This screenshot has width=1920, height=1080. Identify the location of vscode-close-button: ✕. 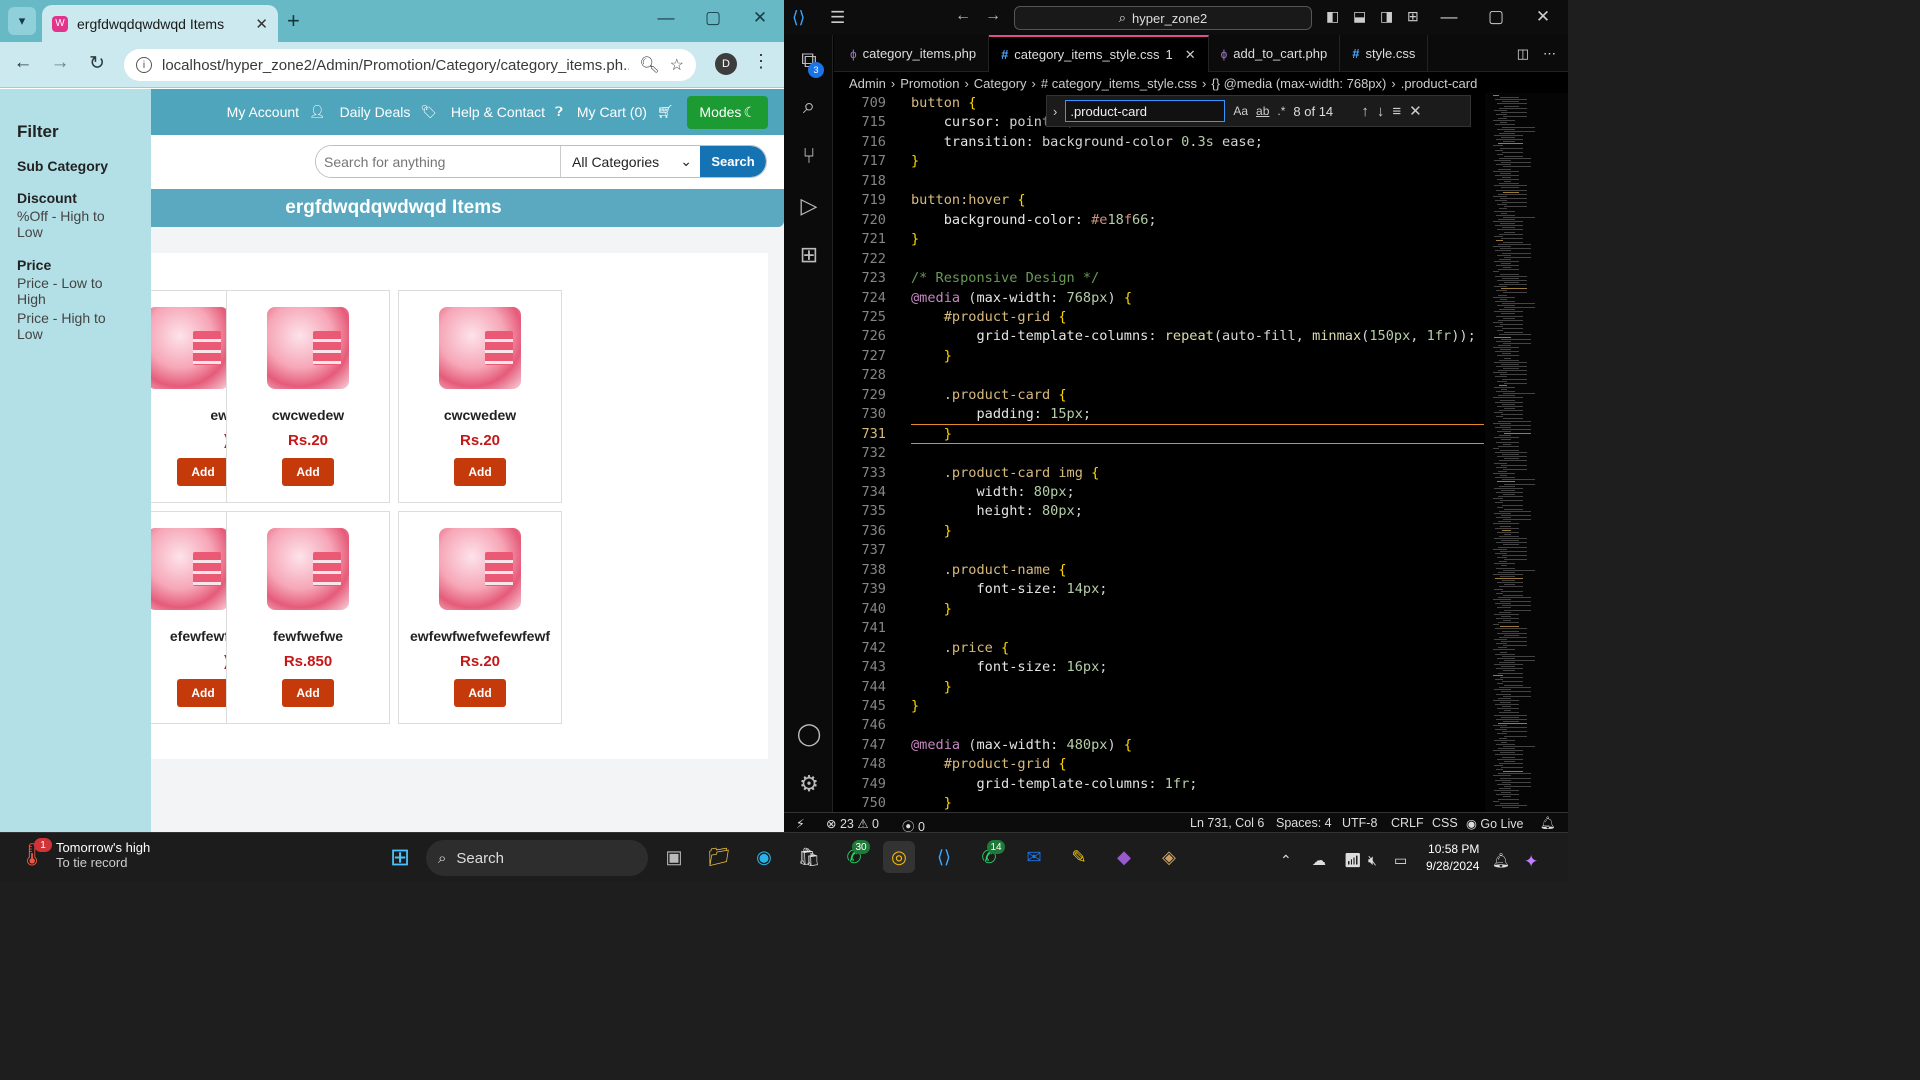
(1543, 17).